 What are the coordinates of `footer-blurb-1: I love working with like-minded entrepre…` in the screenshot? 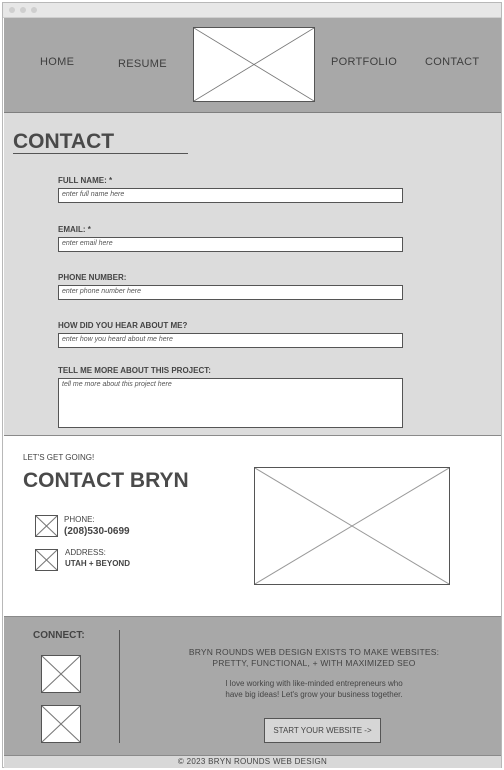 It's located at (314, 683).